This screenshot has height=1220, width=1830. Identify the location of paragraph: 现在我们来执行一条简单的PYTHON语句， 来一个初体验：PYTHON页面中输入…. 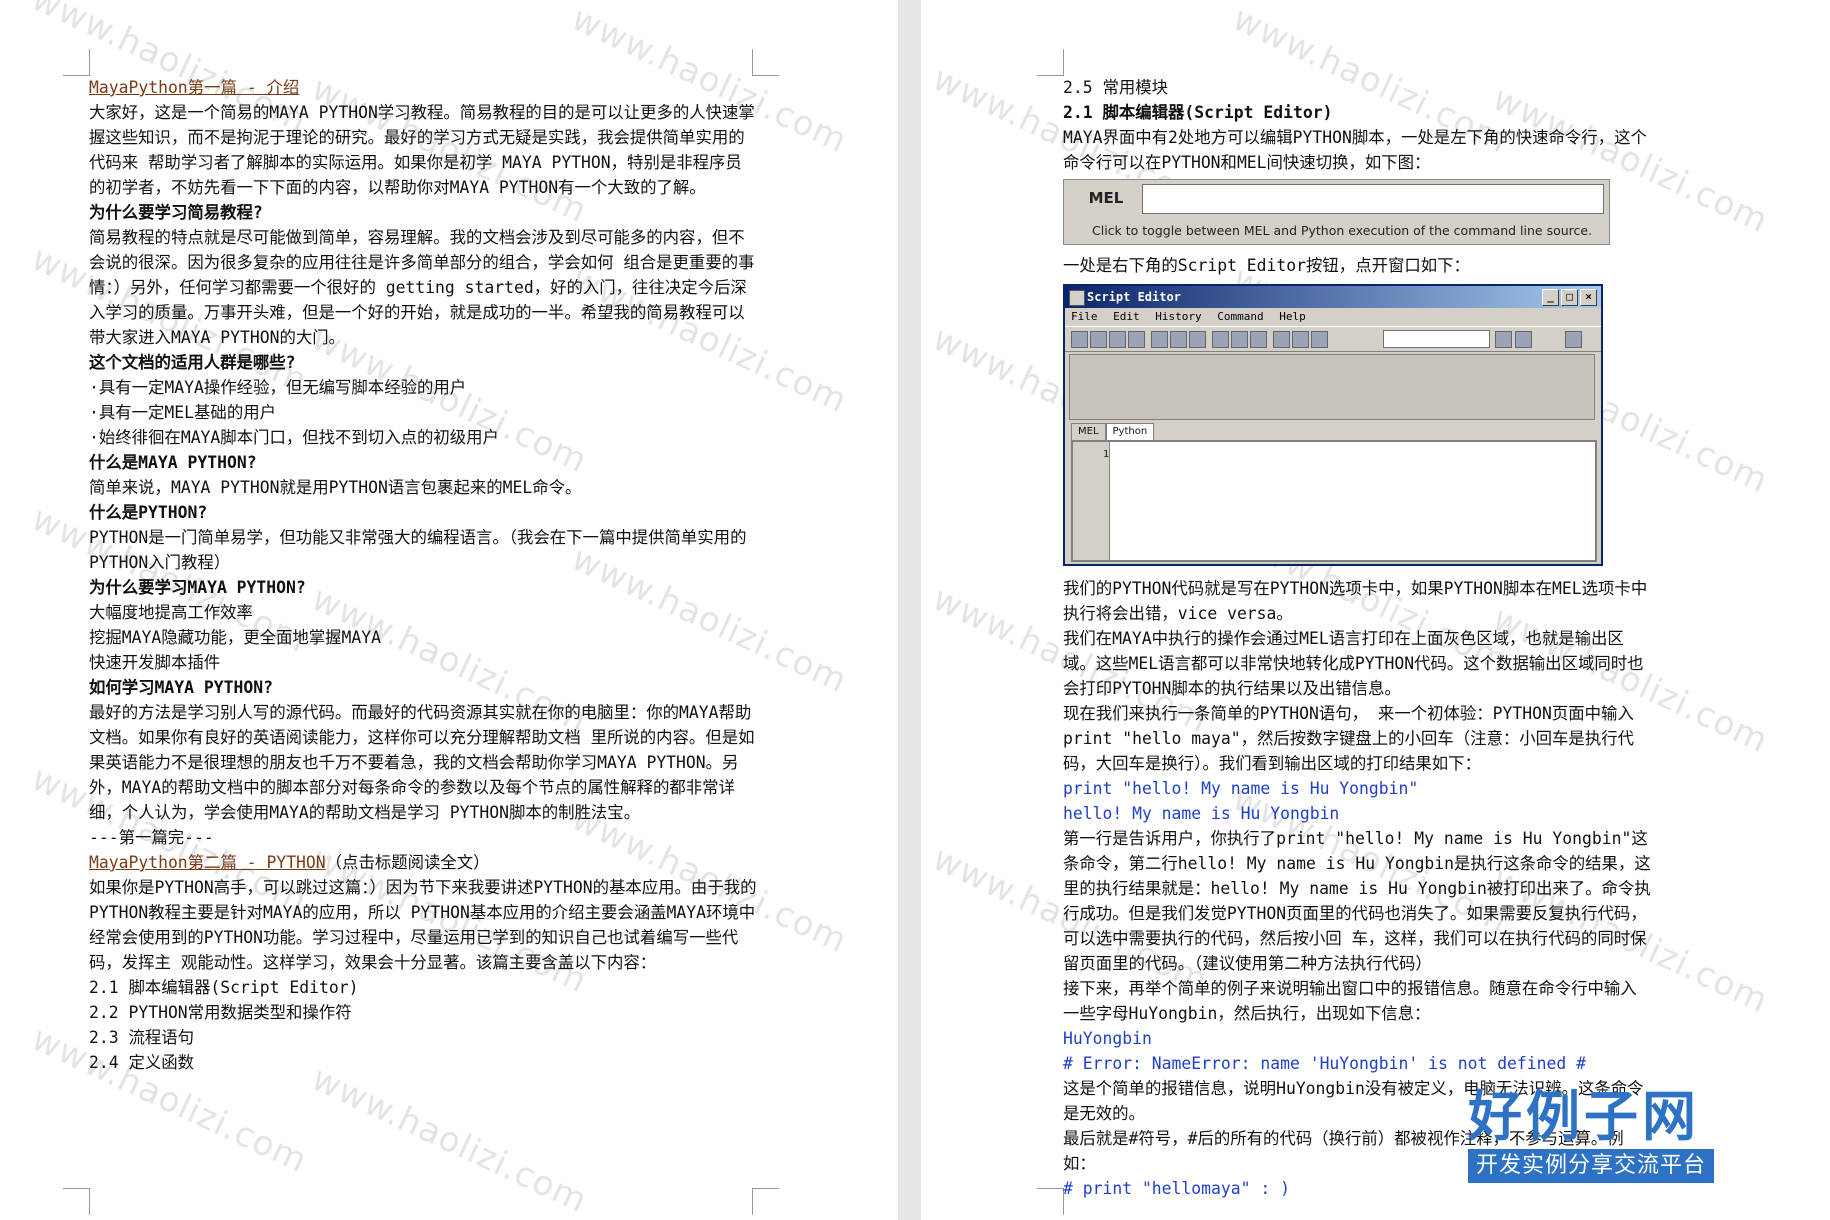
(1348, 738).